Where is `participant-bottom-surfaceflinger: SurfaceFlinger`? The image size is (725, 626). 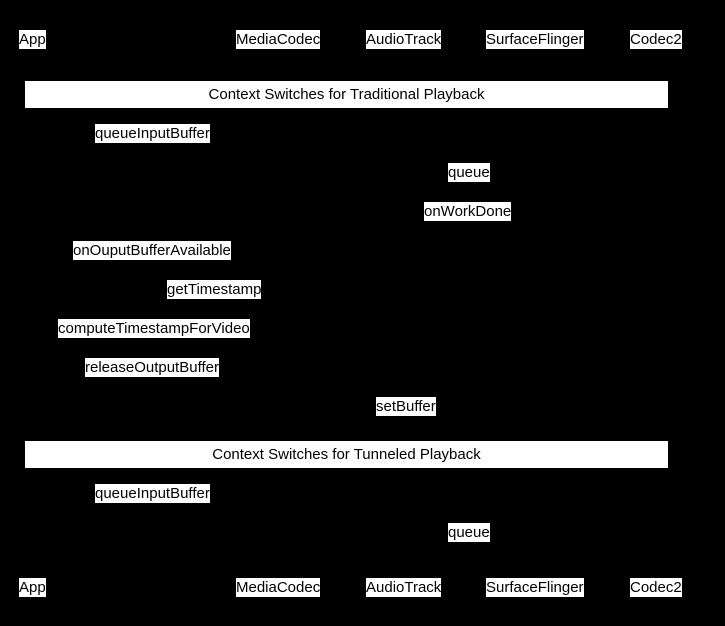 participant-bottom-surfaceflinger: SurfaceFlinger is located at coordinates (535, 587).